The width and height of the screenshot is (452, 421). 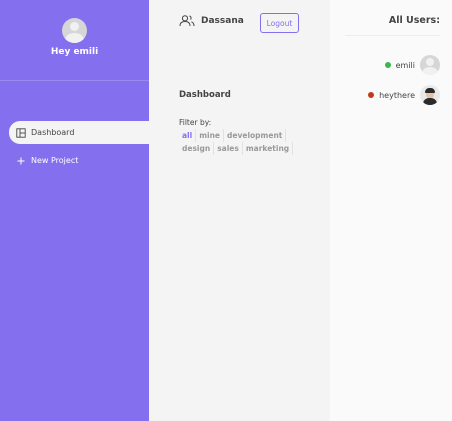 I want to click on sidebar-item-new-project: New Project, so click(x=79, y=160).